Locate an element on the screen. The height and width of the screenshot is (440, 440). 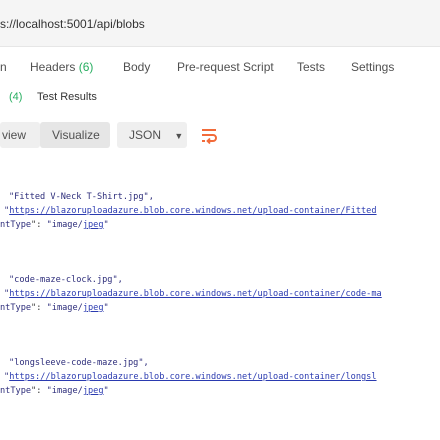
tab-test-results: Test Results is located at coordinates (67, 97).